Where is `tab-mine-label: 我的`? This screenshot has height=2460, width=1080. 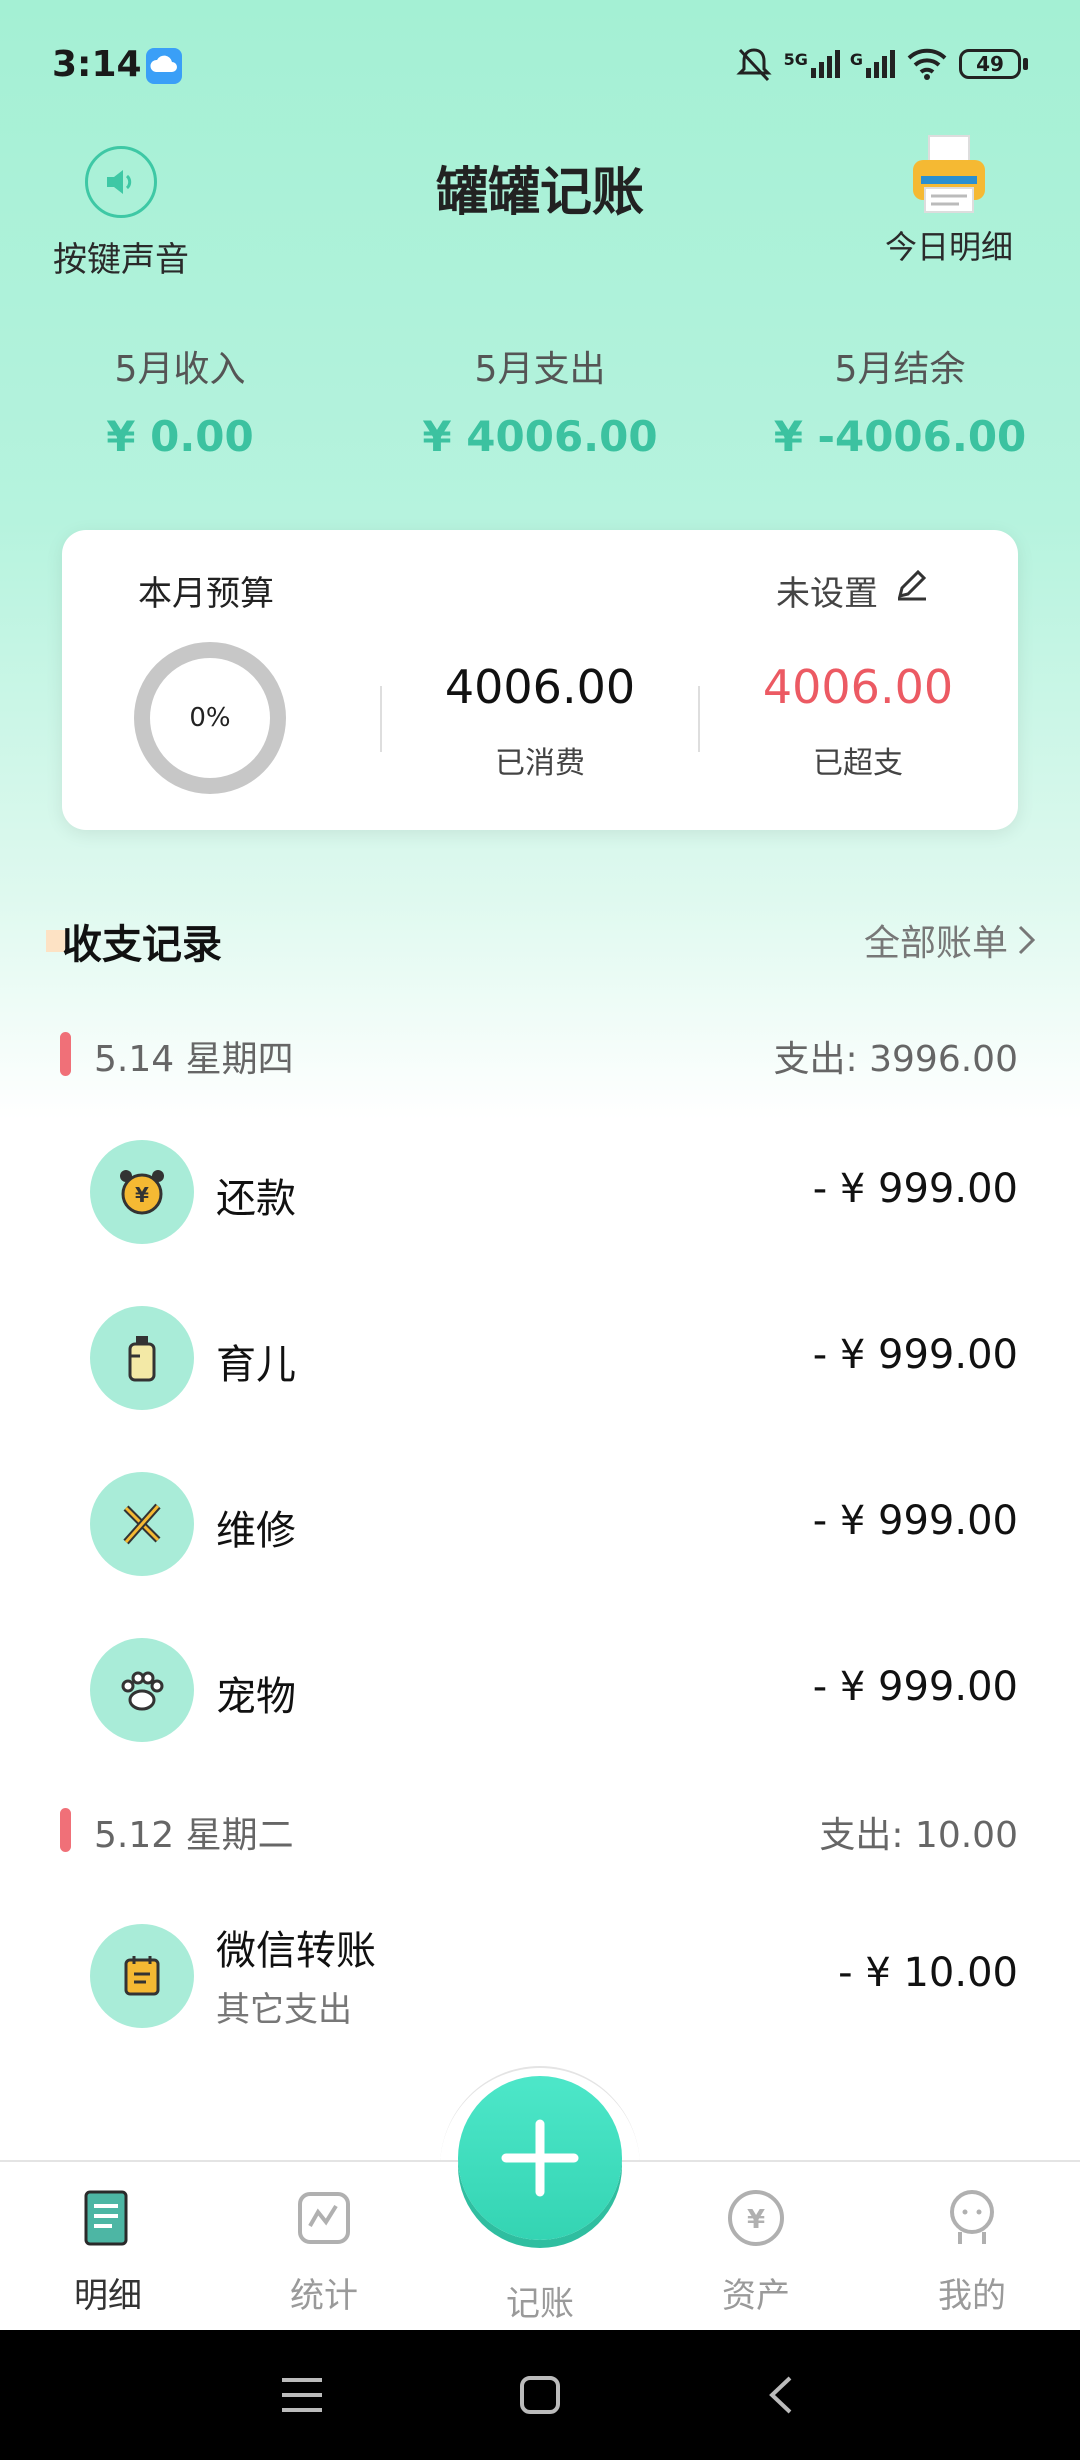
tab-mine-label: 我的 is located at coordinates (972, 2296).